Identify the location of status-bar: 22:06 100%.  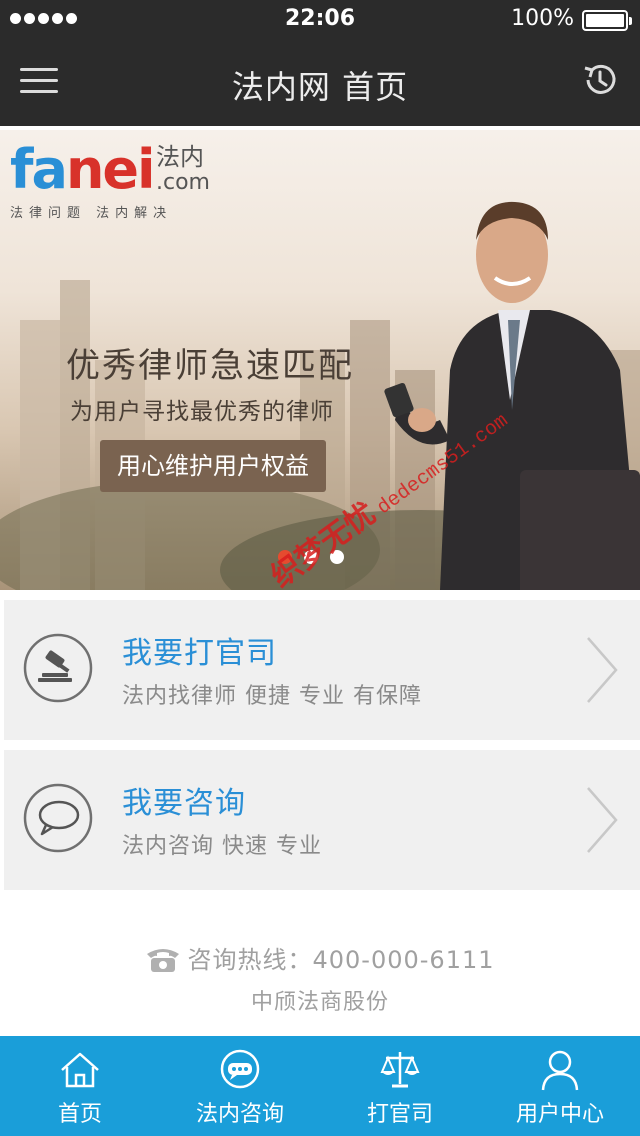
(320, 20).